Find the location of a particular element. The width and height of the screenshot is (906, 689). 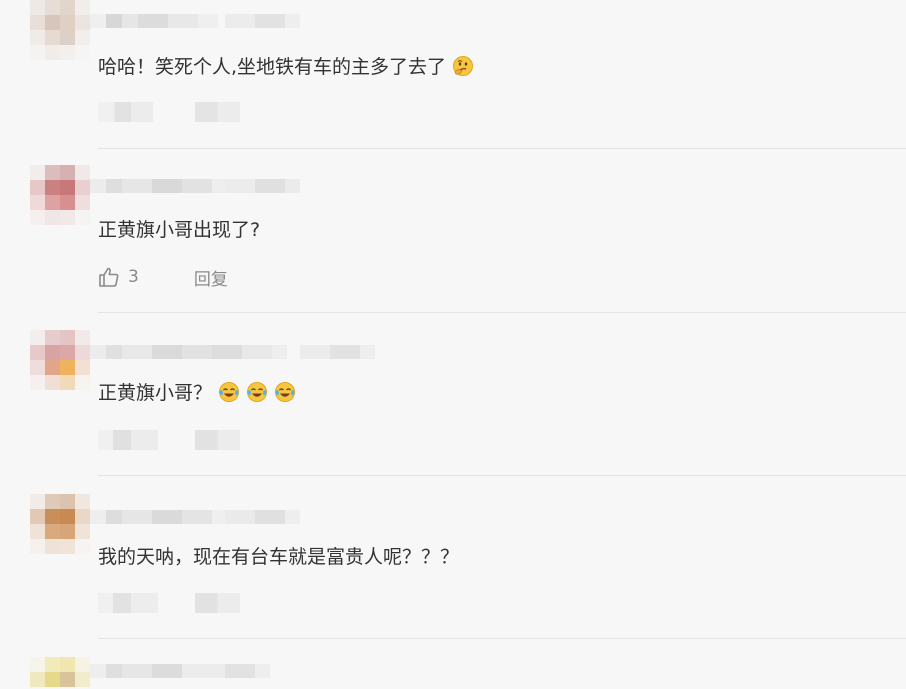

comment-text: 我的天呐，现在有台车就是富贵人呢？？？ is located at coordinates (279, 557).